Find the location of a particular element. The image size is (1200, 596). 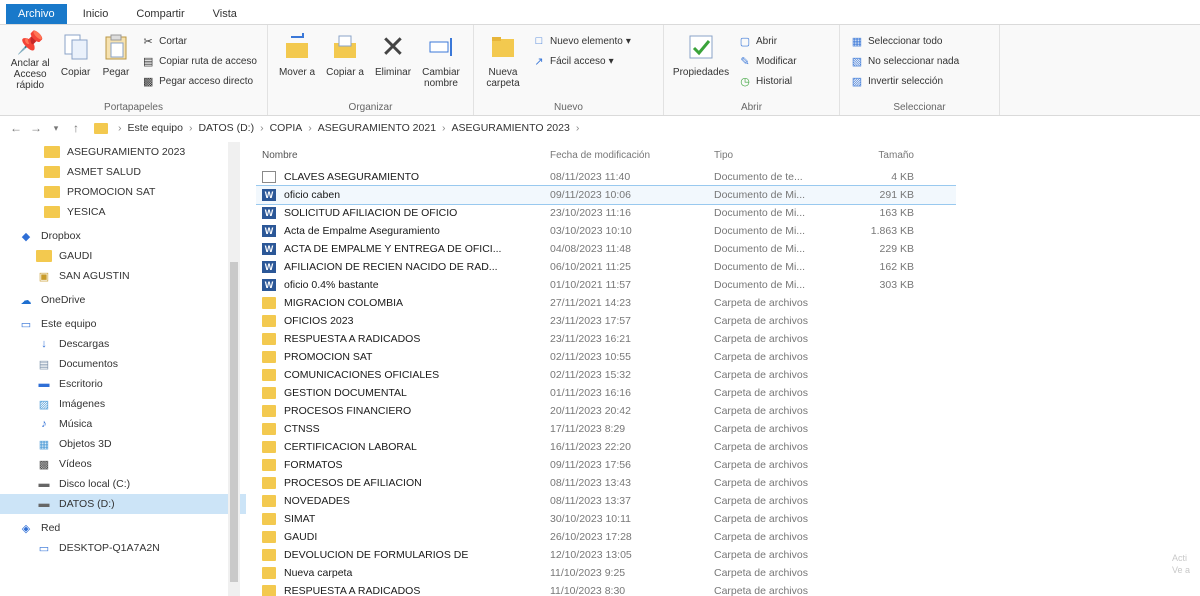

copiar-a-button: Copiar a is located at coordinates (345, 60).